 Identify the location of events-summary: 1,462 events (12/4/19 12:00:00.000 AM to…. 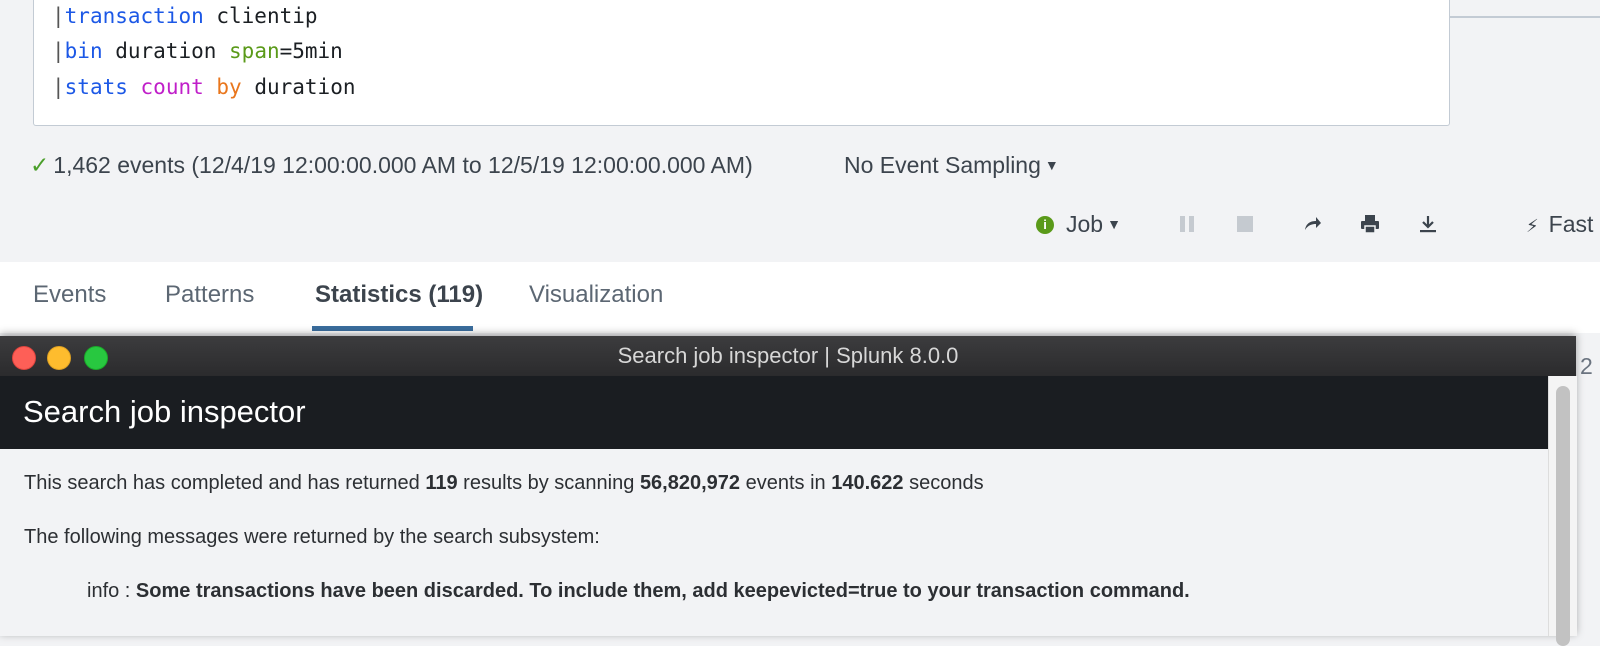
(403, 165).